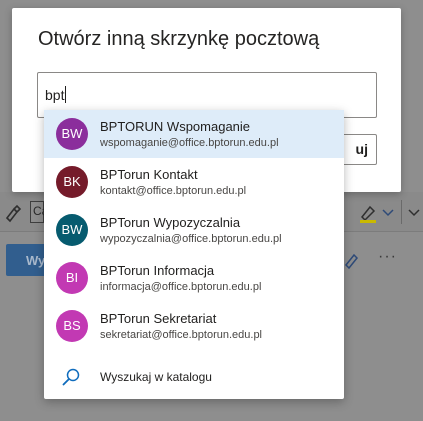 The height and width of the screenshot is (421, 423). What do you see at coordinates (72, 182) in the screenshot?
I see `avatar: BK` at bounding box center [72, 182].